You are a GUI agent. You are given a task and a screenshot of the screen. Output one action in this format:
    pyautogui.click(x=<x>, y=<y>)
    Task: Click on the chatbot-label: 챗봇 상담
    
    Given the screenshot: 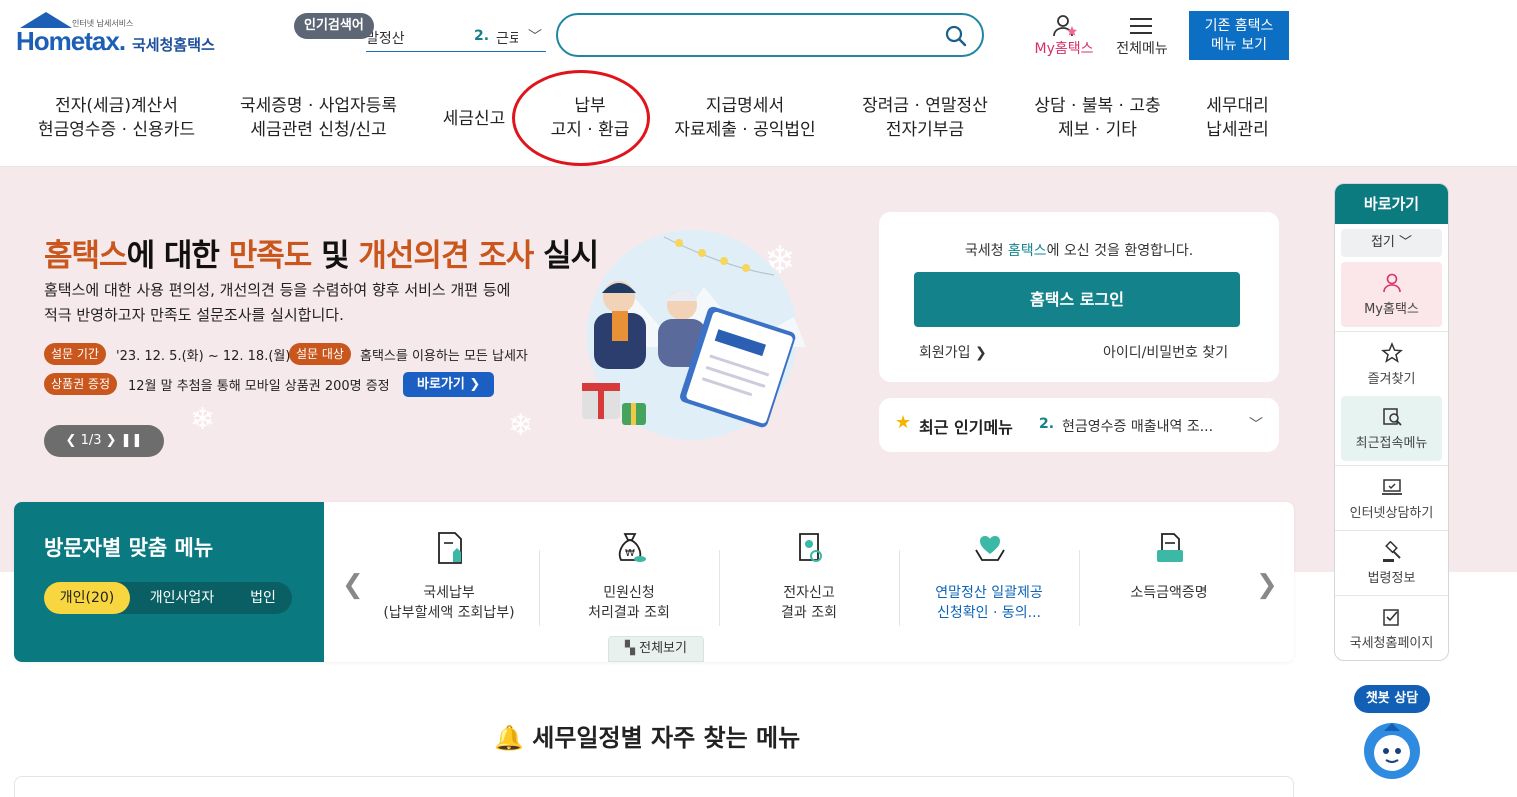 What is the action you would take?
    pyautogui.click(x=1392, y=699)
    